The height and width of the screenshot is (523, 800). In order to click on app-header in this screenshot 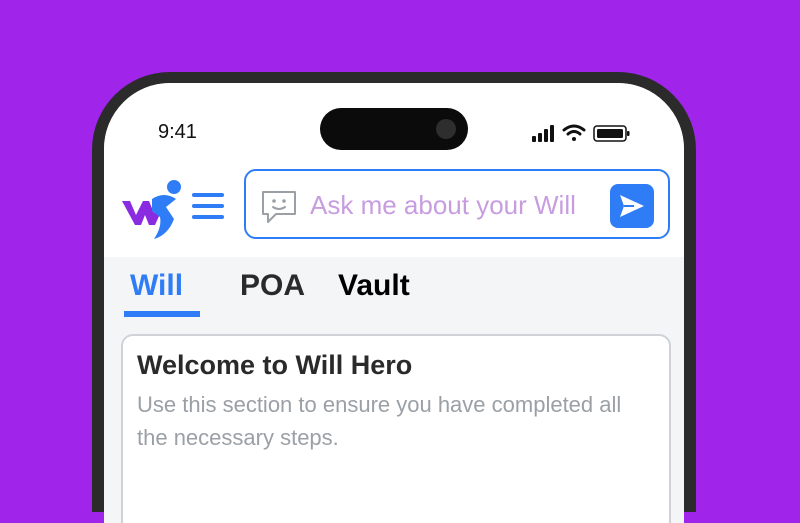, I will do `click(394, 209)`.